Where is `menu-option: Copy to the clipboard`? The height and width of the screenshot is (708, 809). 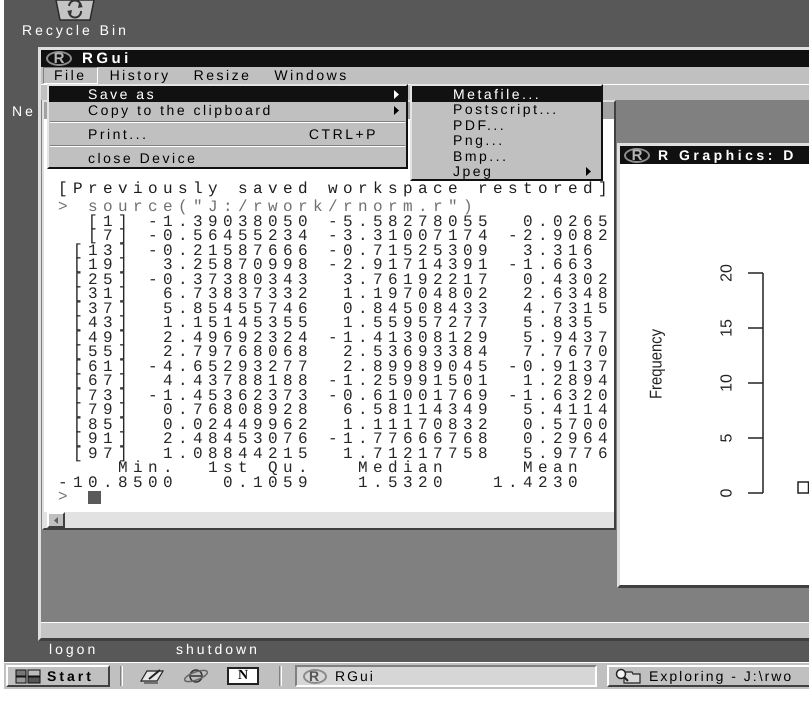
menu-option: Copy to the clipboard is located at coordinates (227, 110).